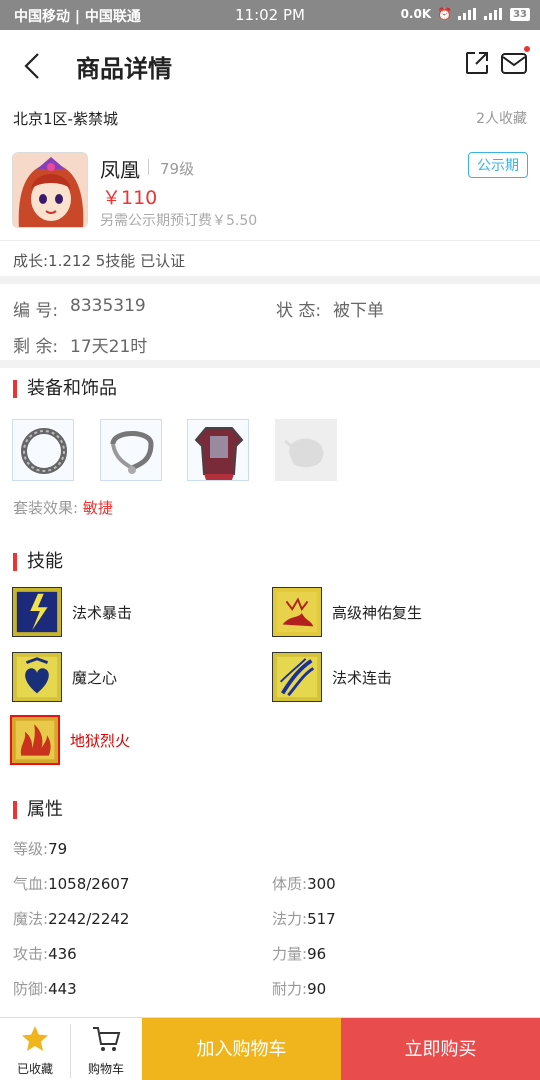 This screenshot has height=1080, width=540. I want to click on attr-mp: 魔法:2242/2242, so click(71, 919).